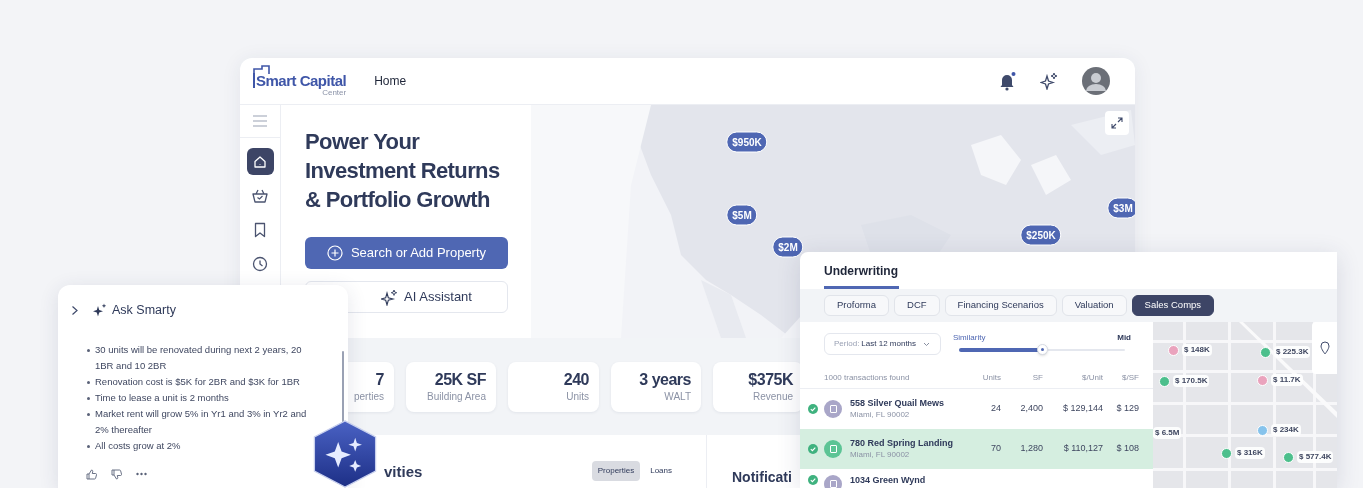 This screenshot has width=1363, height=488. Describe the element at coordinates (1094, 305) in the screenshot. I see `tab: Valuation` at that location.